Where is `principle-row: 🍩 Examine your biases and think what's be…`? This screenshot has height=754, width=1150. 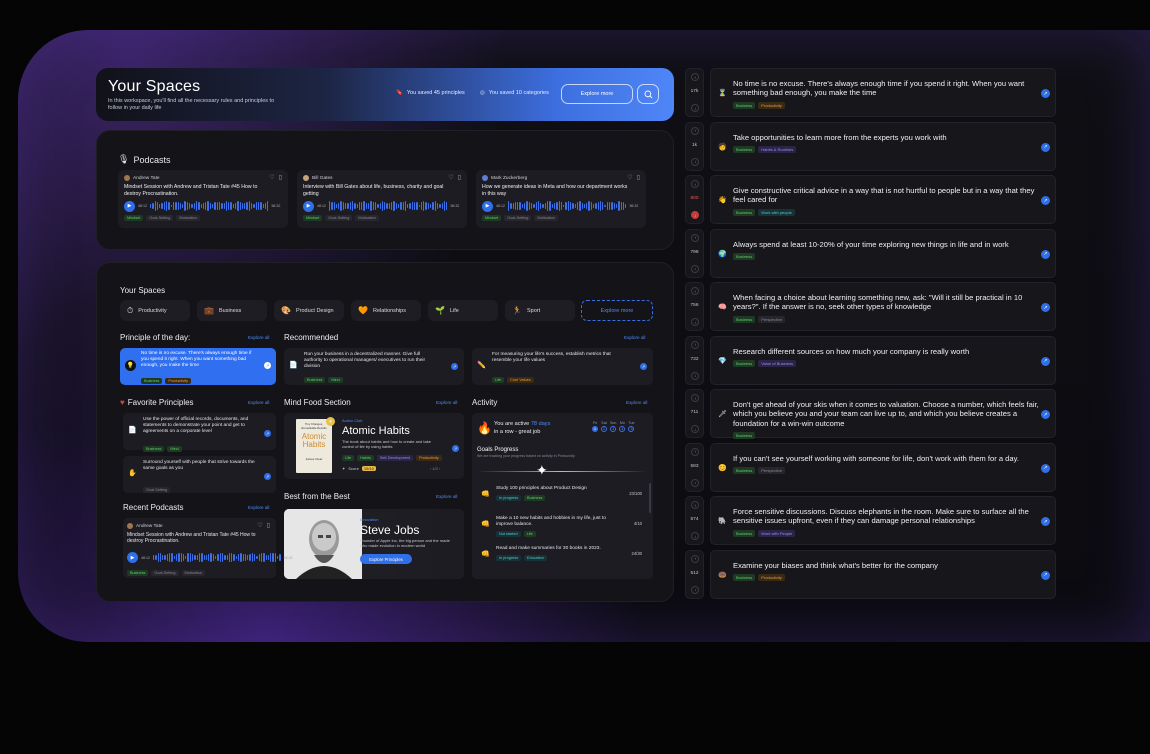 principle-row: 🍩 Examine your biases and think what's be… is located at coordinates (883, 574).